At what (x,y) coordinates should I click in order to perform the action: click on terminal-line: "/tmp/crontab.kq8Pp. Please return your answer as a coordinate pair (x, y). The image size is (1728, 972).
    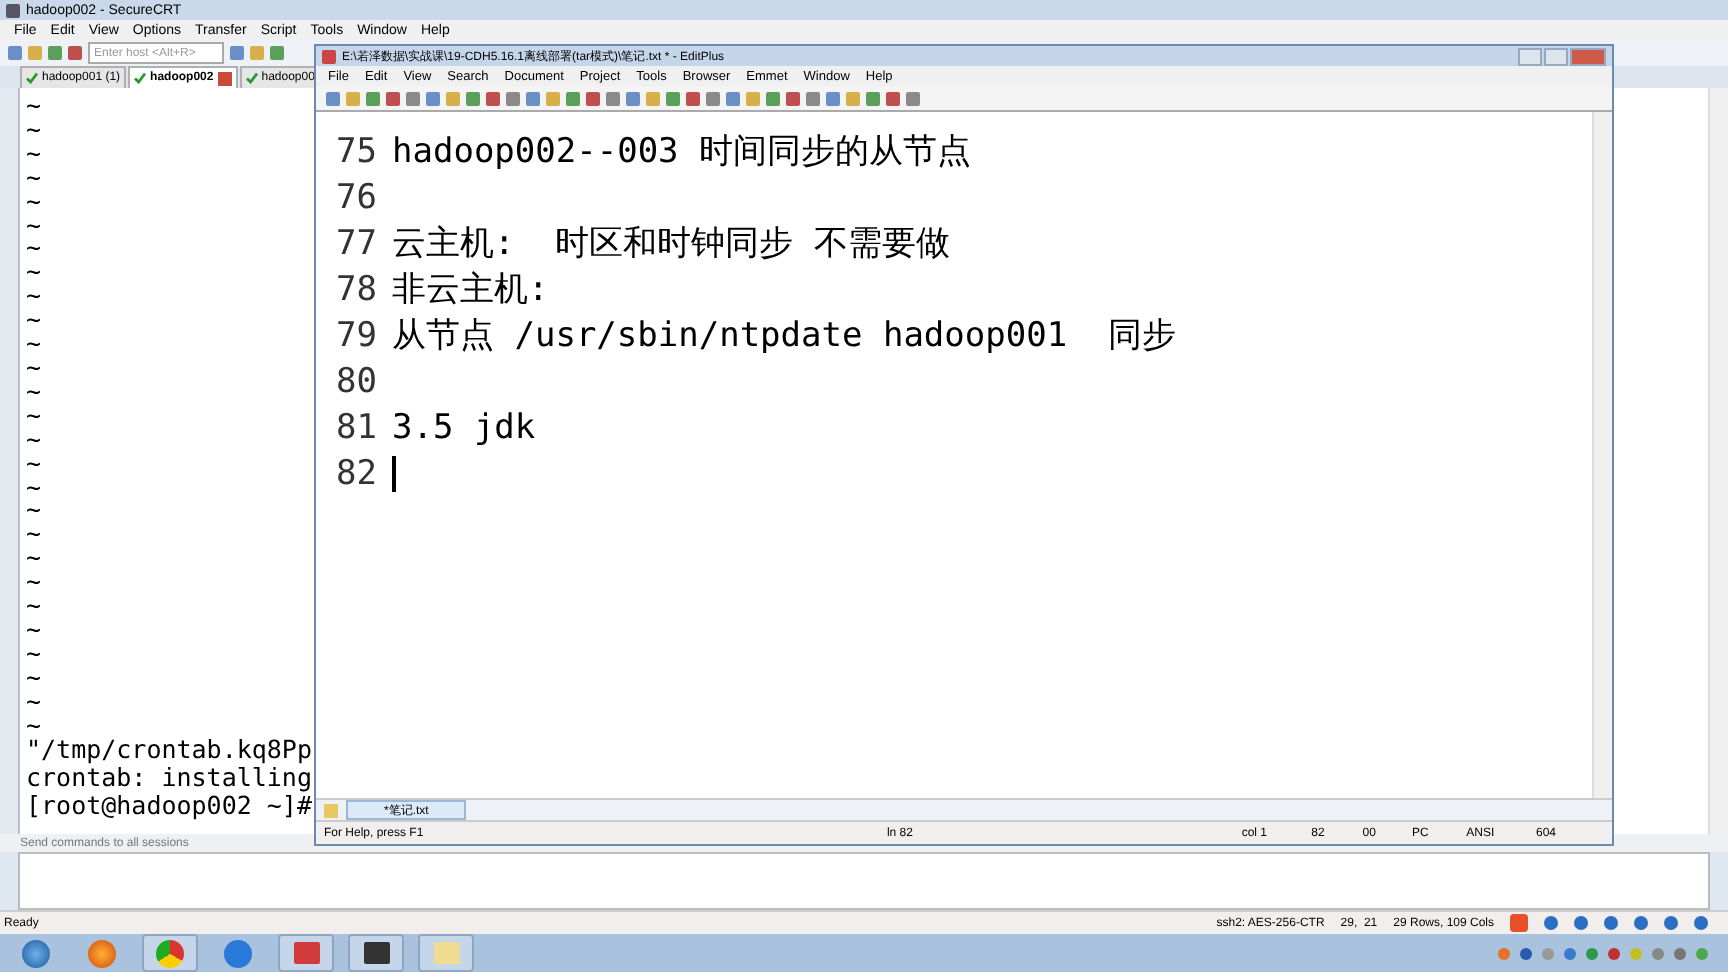
    Looking at the image, I should click on (169, 750).